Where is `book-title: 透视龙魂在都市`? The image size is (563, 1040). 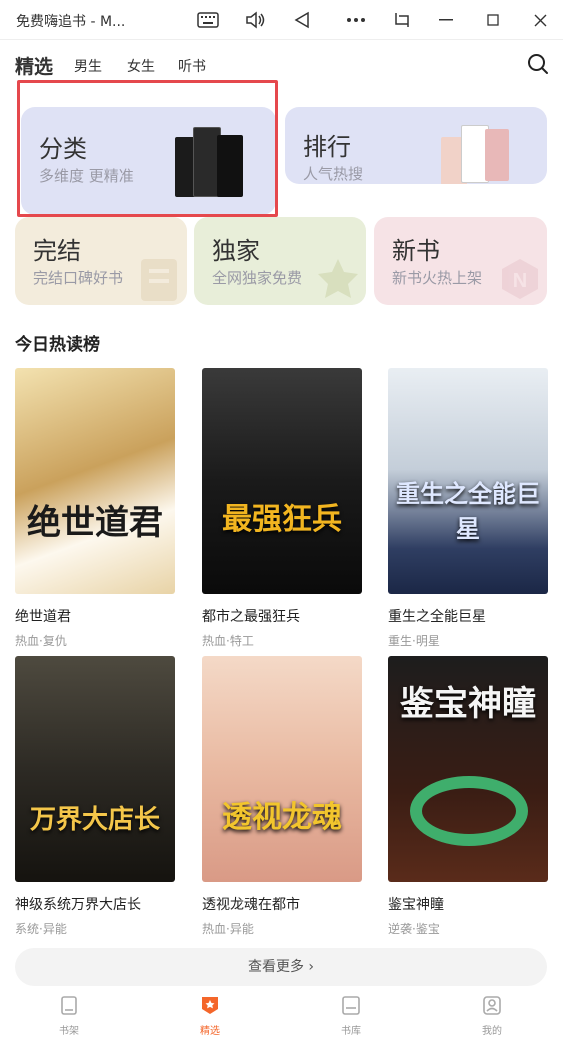 book-title: 透视龙魂在都市 is located at coordinates (282, 904).